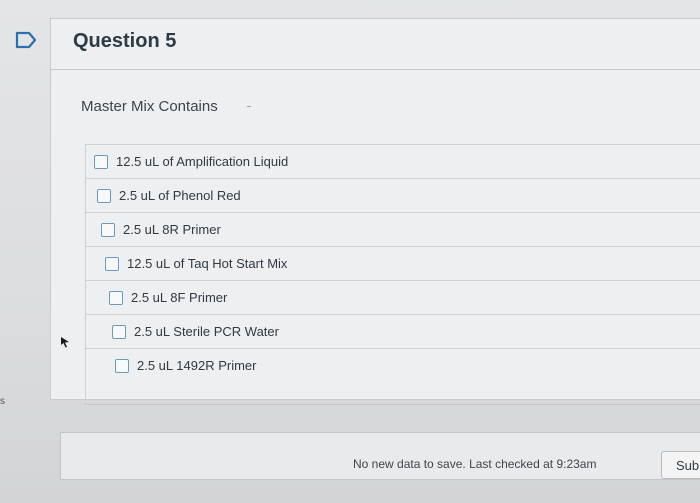 The width and height of the screenshot is (700, 503). What do you see at coordinates (393, 161) in the screenshot?
I see `answer-option-1: 12.5 uL of Amplification Liquid` at bounding box center [393, 161].